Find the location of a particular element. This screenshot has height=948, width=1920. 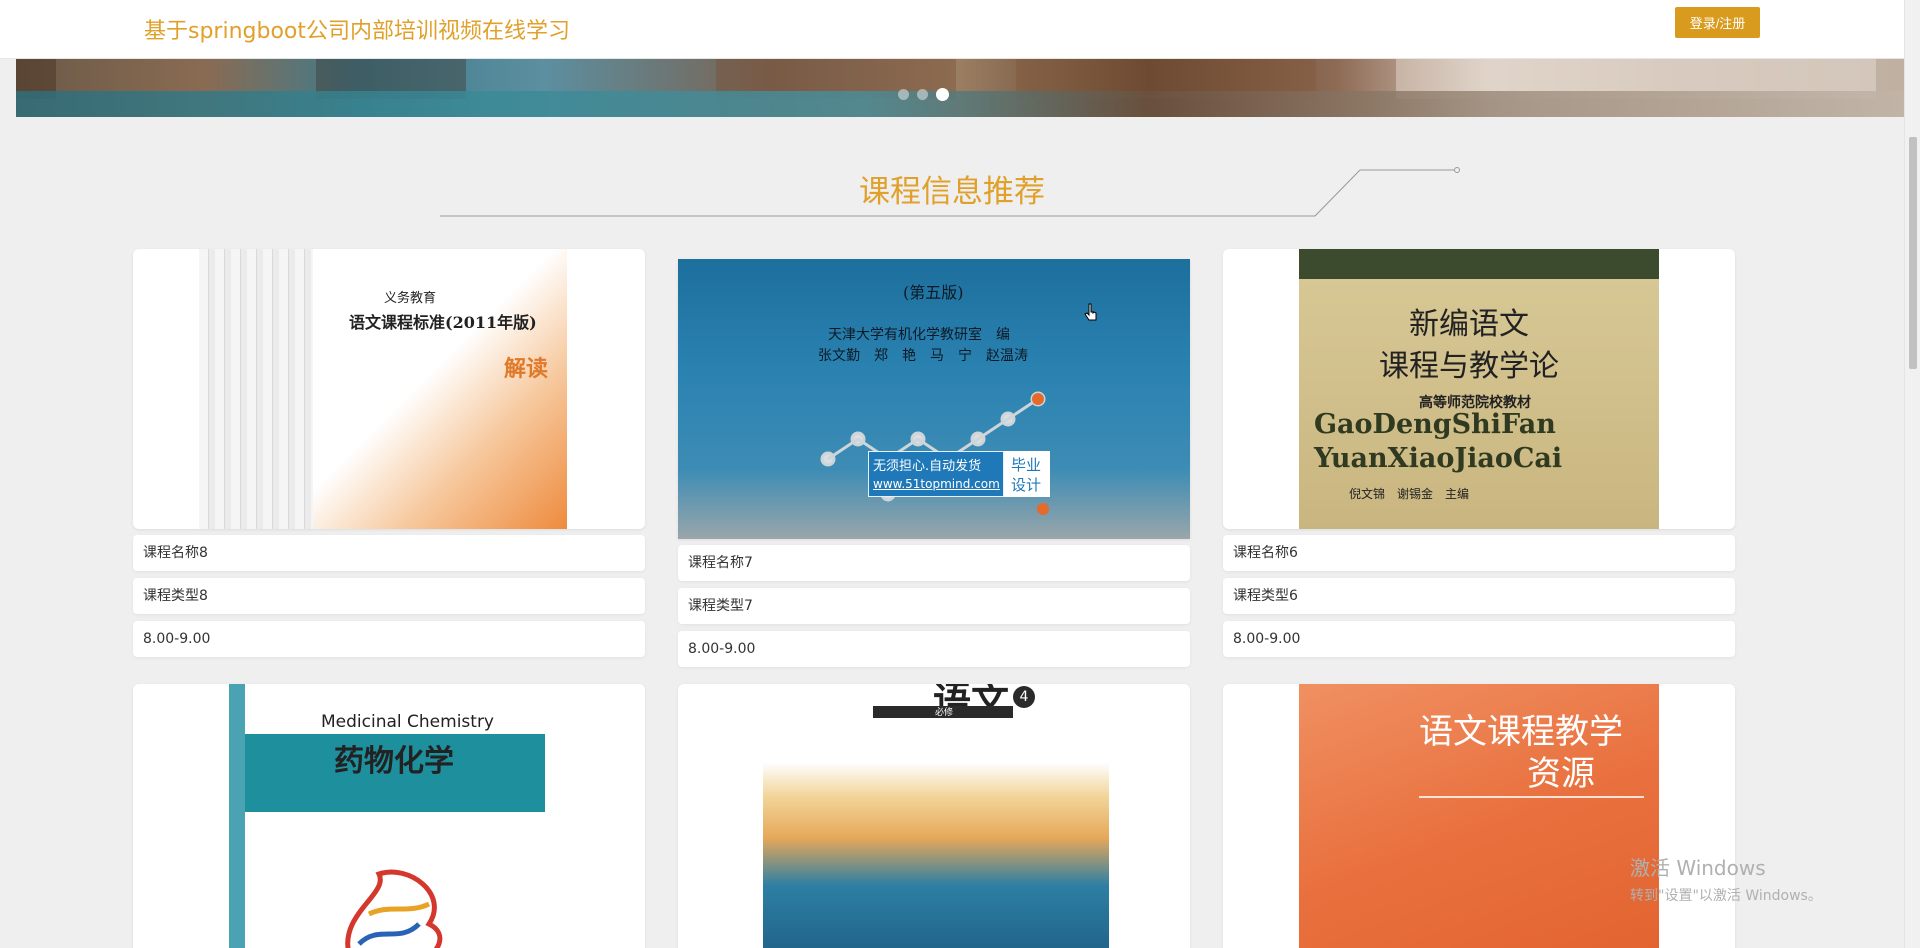

page-scrollbar is located at coordinates (1912, 474).